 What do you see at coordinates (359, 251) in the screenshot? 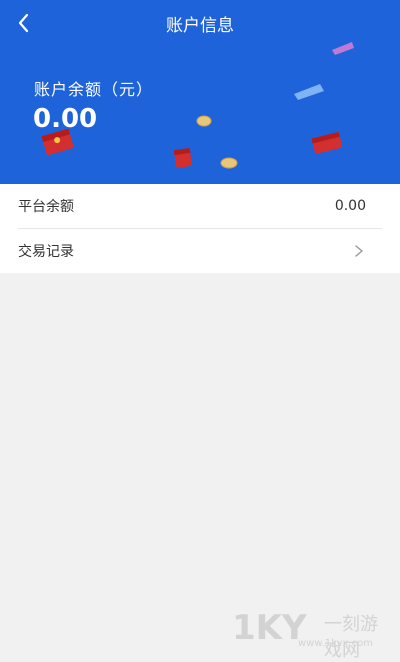
I see `chevron-right-icon` at bounding box center [359, 251].